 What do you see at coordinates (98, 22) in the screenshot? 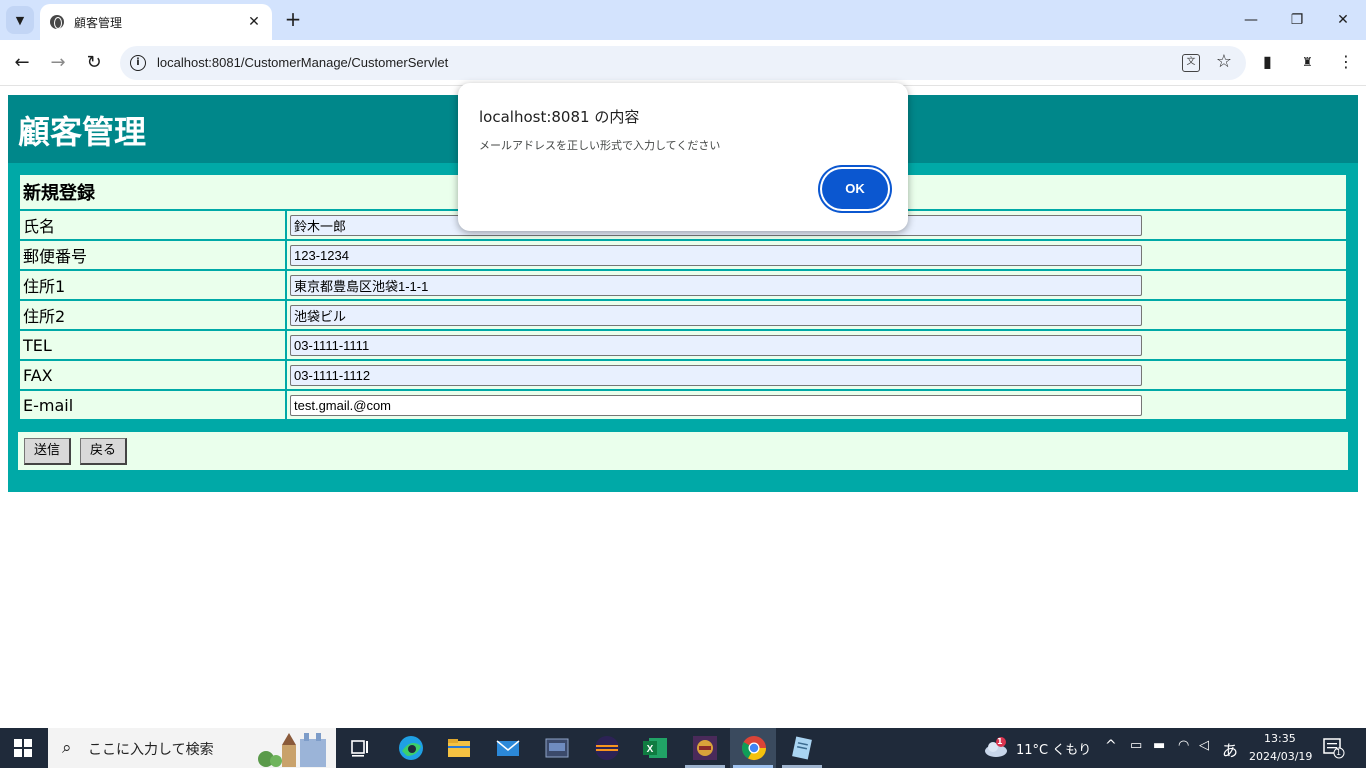
I see `tab-title: 顧客管理` at bounding box center [98, 22].